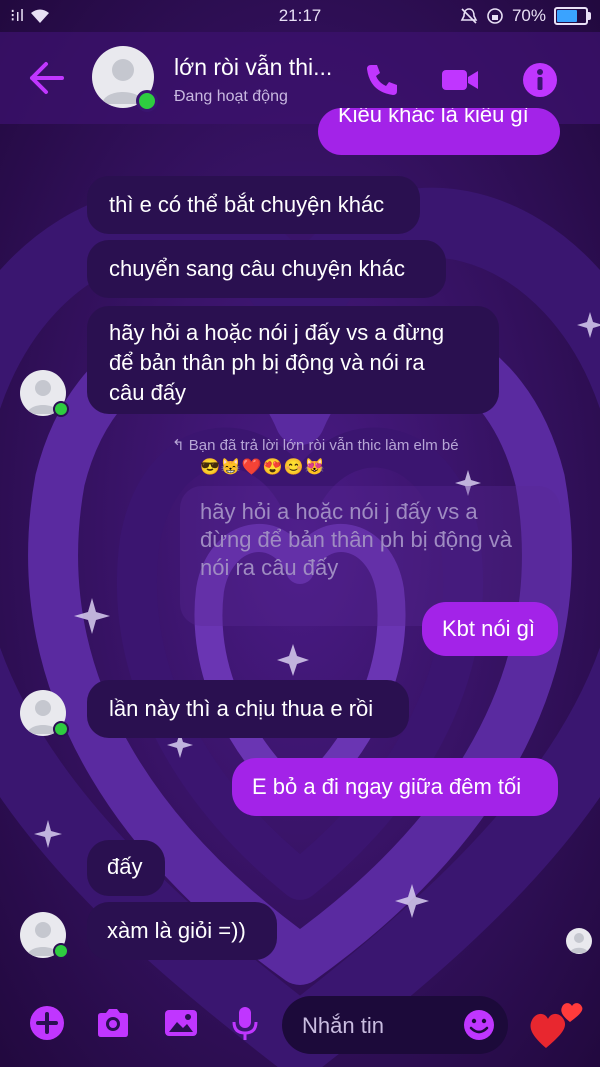 The image size is (600, 1067). What do you see at coordinates (469, 16) in the screenshot?
I see `mute-bell-icon` at bounding box center [469, 16].